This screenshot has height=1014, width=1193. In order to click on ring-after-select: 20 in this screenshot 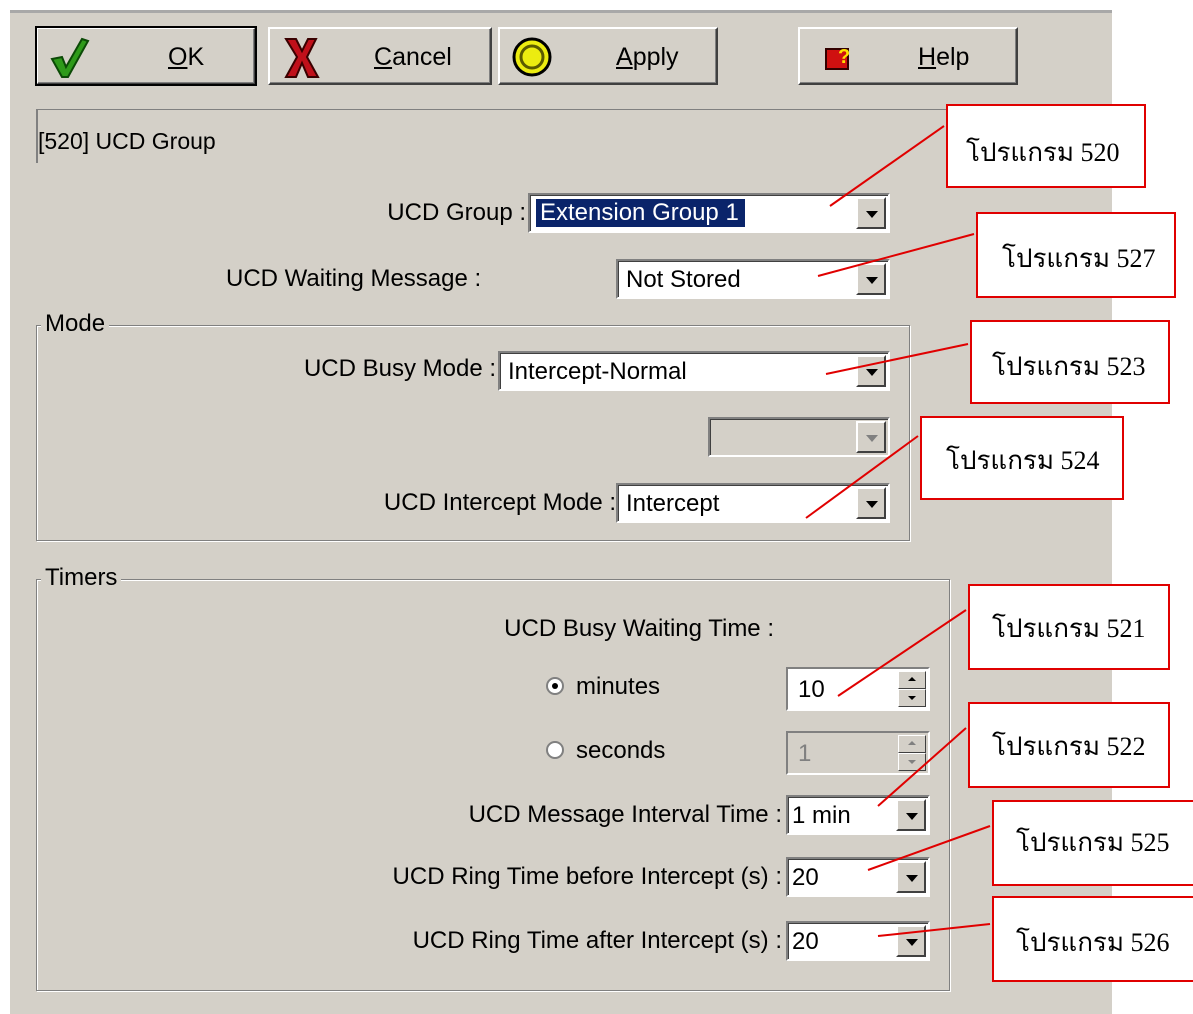, I will do `click(858, 941)`.